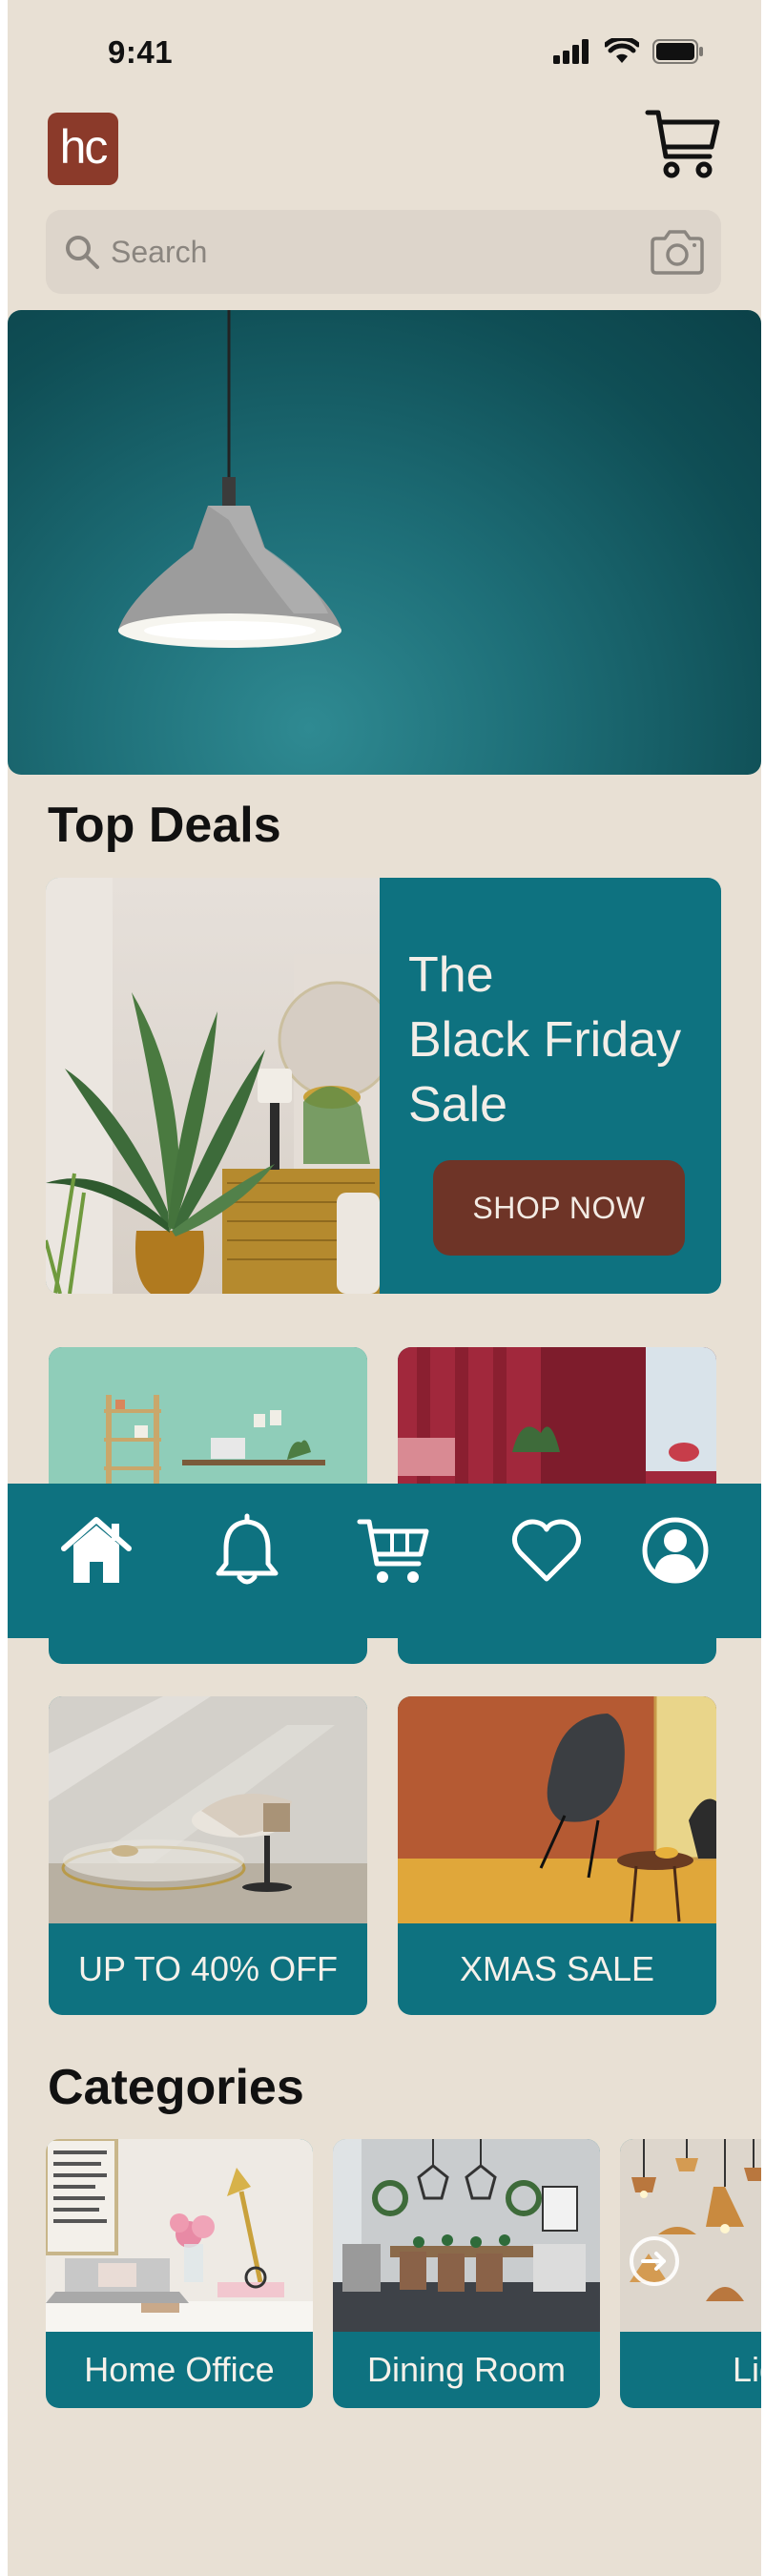 This screenshot has height=2576, width=765. Describe the element at coordinates (179, 2235) in the screenshot. I see `home-office-image` at that location.